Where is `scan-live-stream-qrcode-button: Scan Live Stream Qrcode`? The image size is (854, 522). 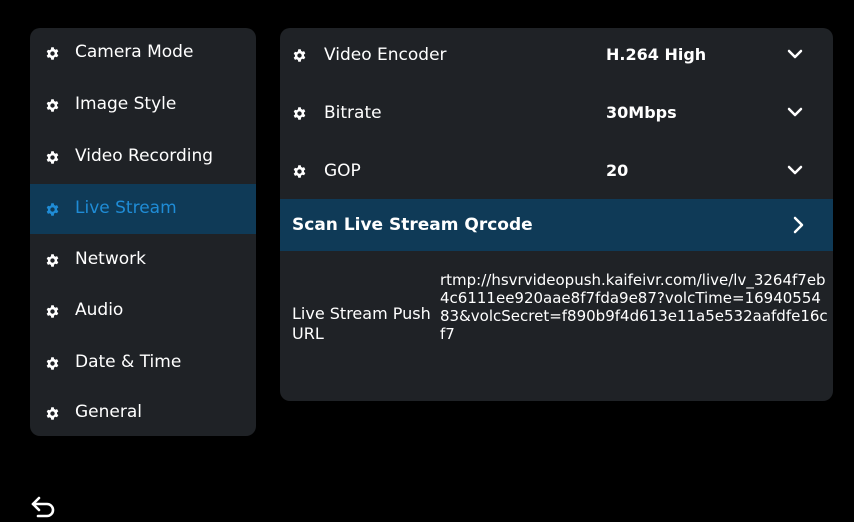
scan-live-stream-qrcode-button: Scan Live Stream Qrcode is located at coordinates (556, 225).